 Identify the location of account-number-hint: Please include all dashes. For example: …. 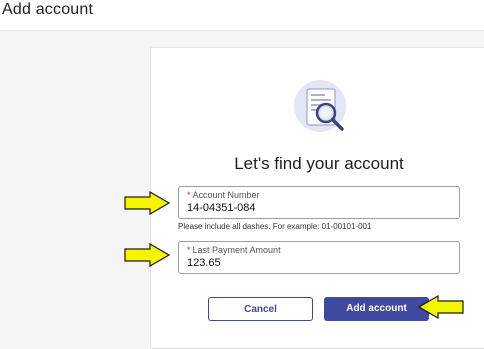
(275, 226).